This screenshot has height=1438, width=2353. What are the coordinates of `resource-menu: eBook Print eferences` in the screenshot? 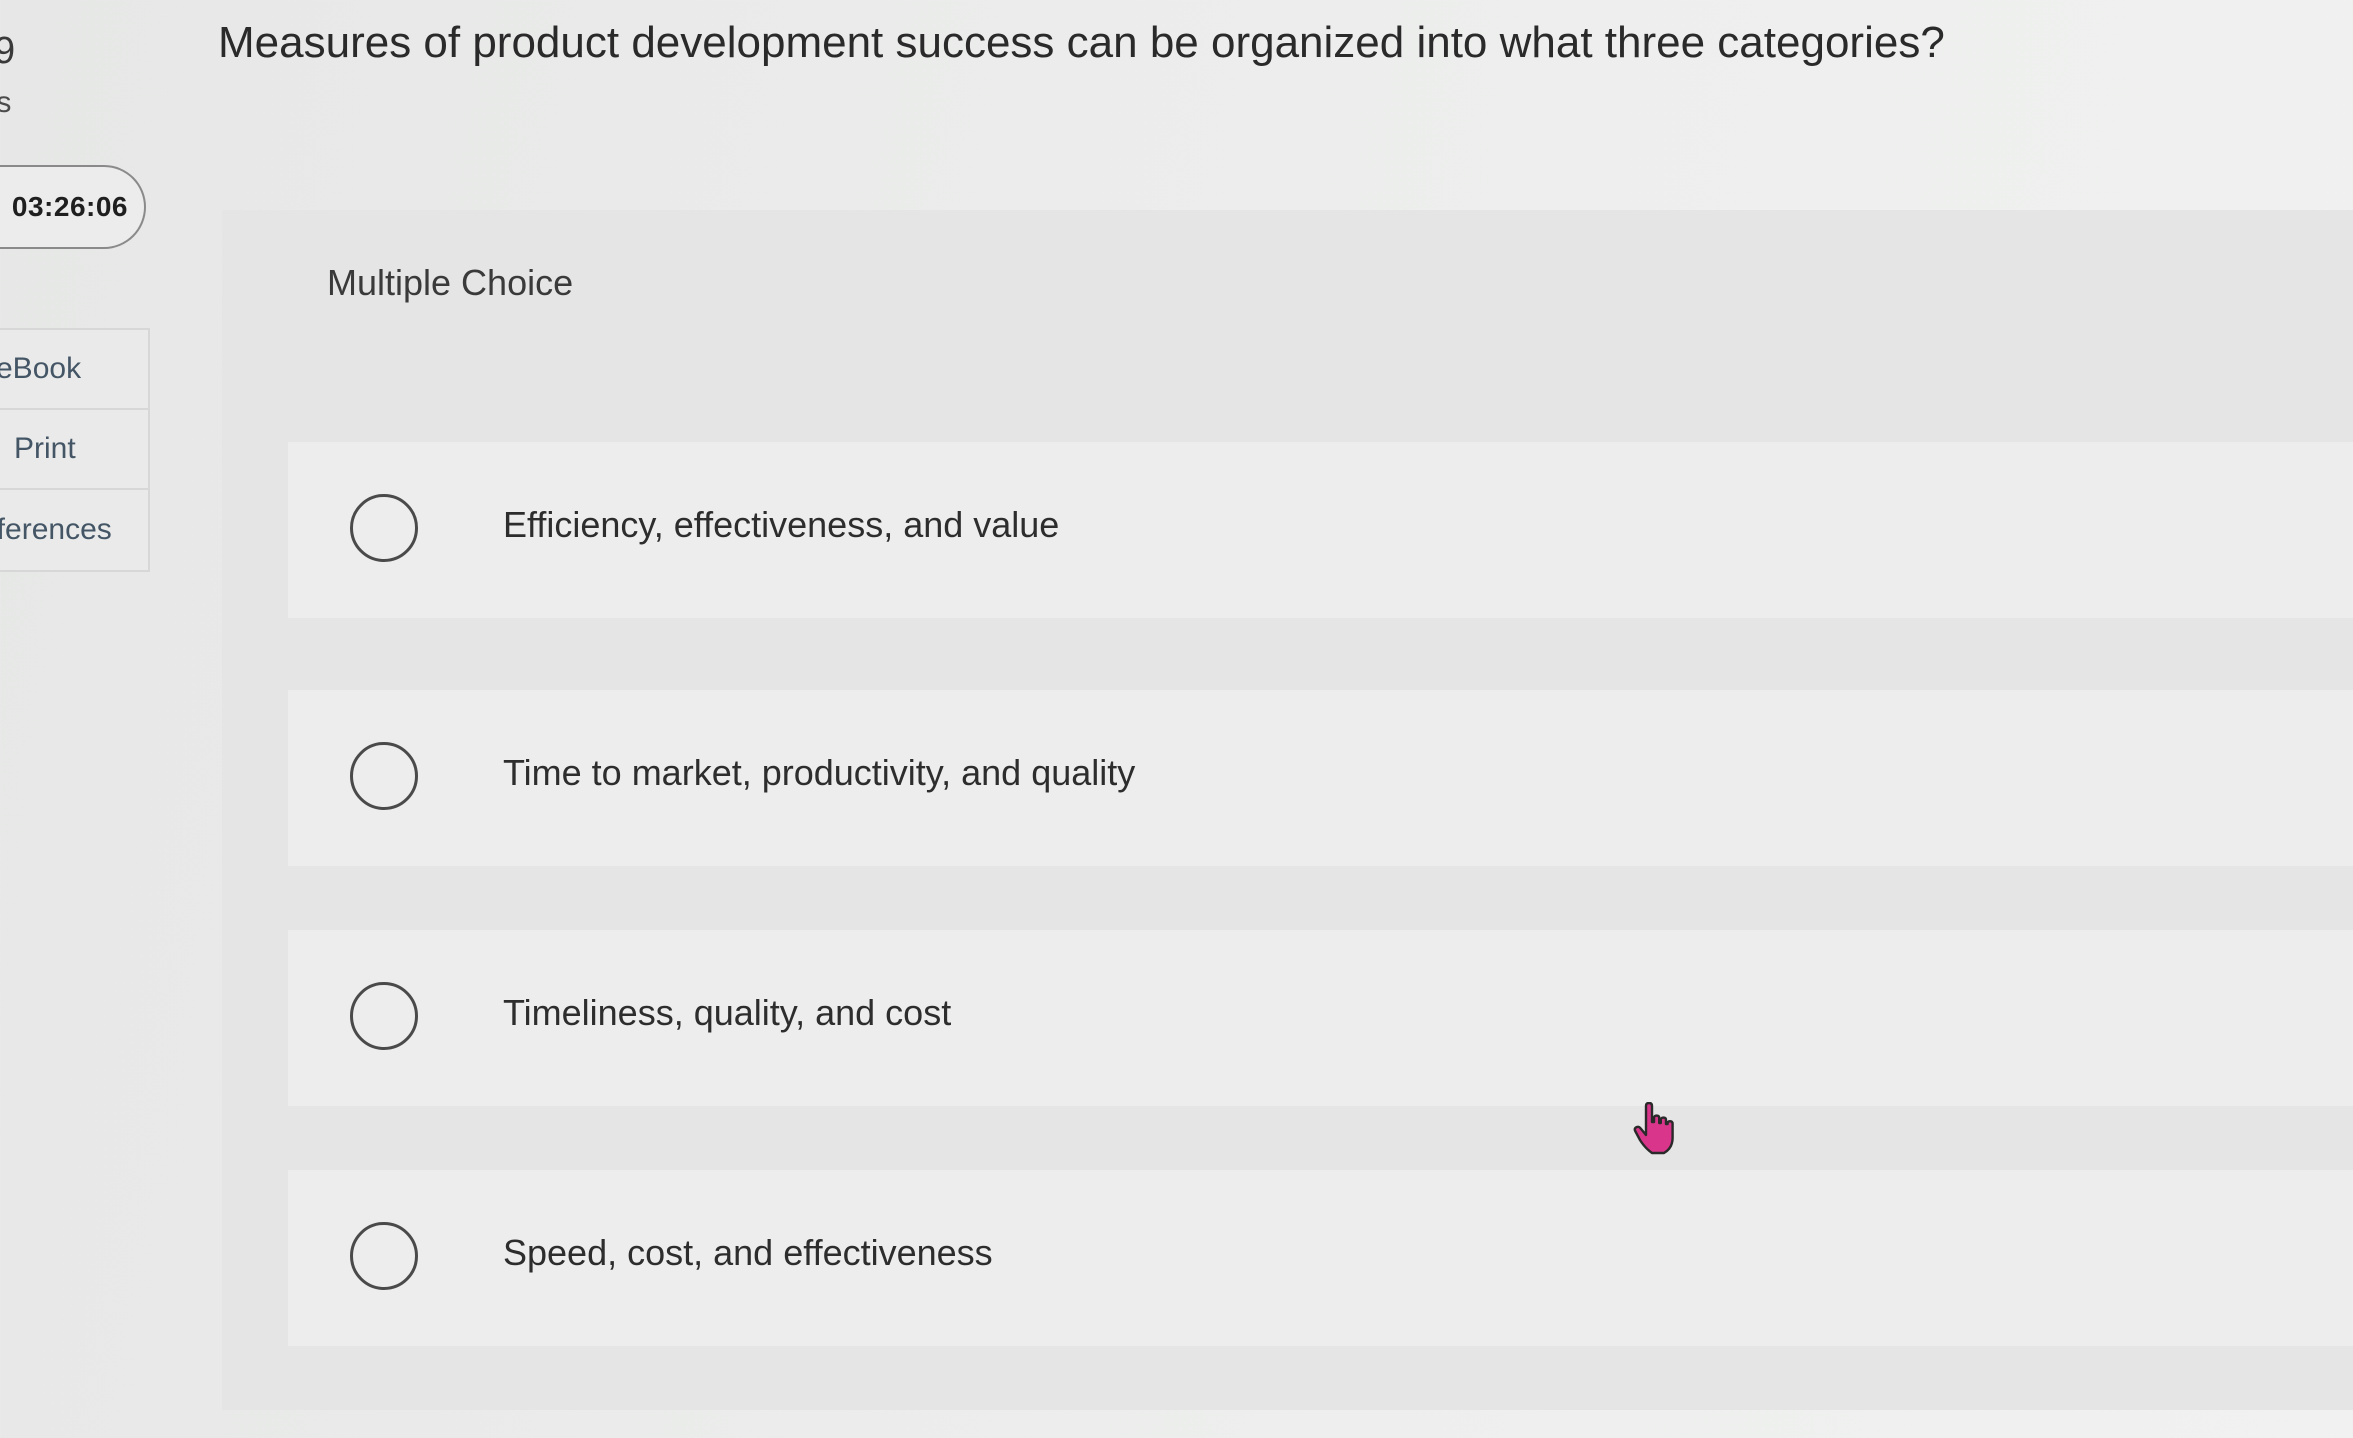 It's located at (75, 450).